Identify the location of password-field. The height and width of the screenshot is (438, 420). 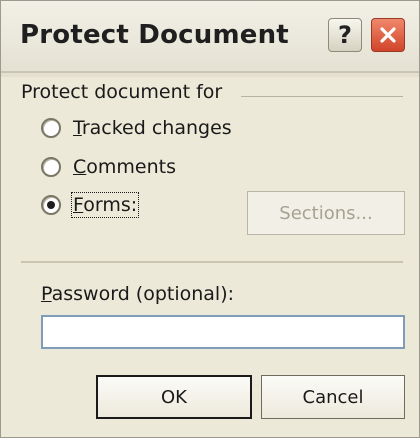
(223, 332).